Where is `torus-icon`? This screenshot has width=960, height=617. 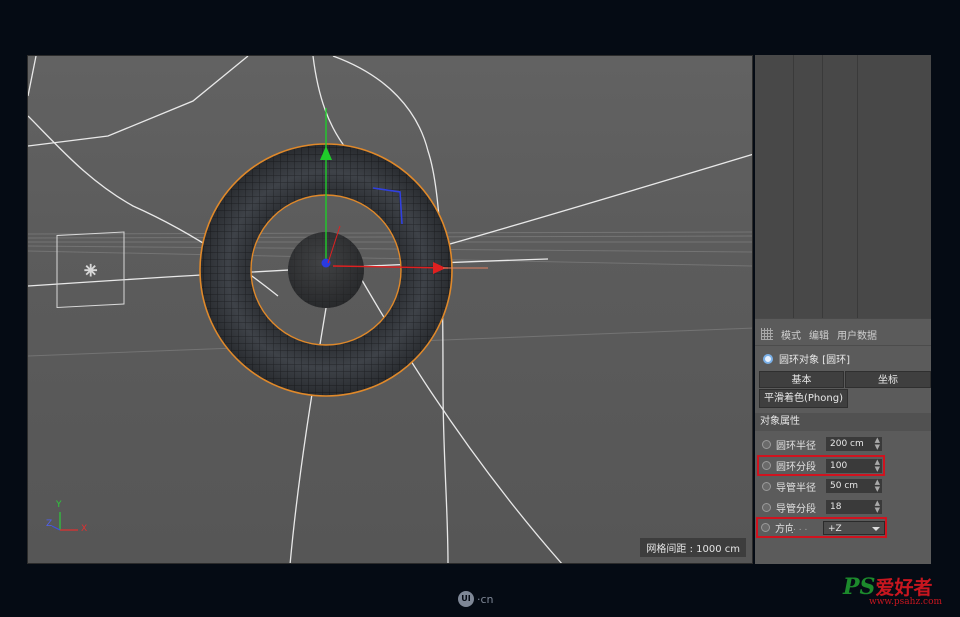 torus-icon is located at coordinates (768, 358).